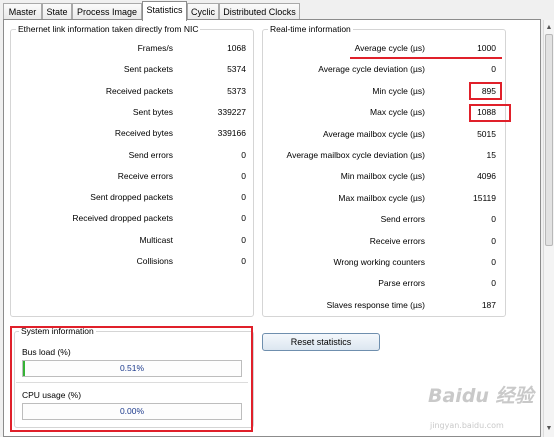 The height and width of the screenshot is (437, 554). I want to click on ethernet-row-value: 5374, so click(236, 69).